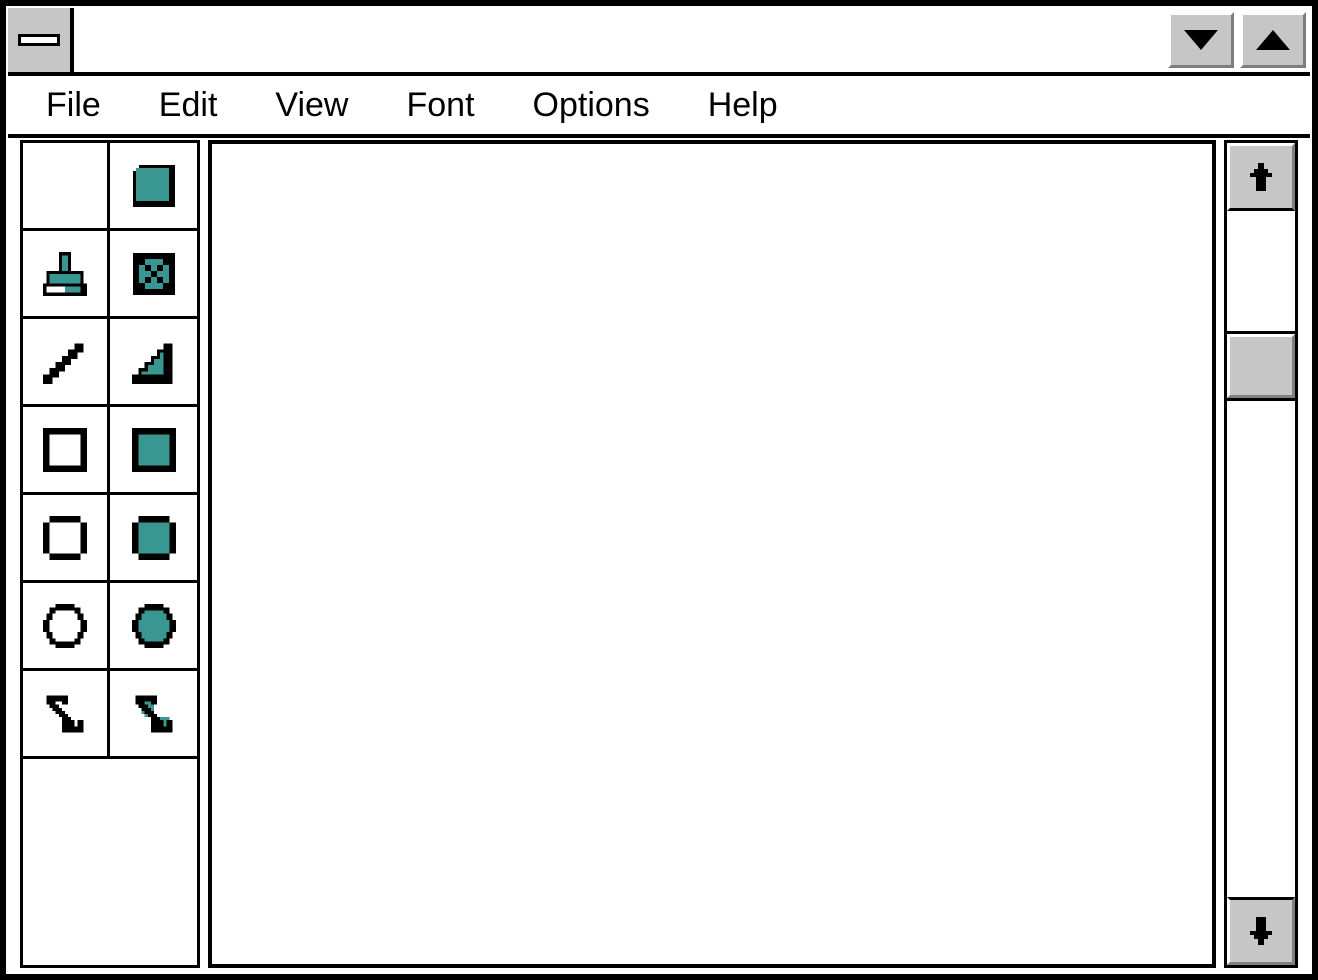  Describe the element at coordinates (743, 105) in the screenshot. I see `menu-item-help: Help` at that location.